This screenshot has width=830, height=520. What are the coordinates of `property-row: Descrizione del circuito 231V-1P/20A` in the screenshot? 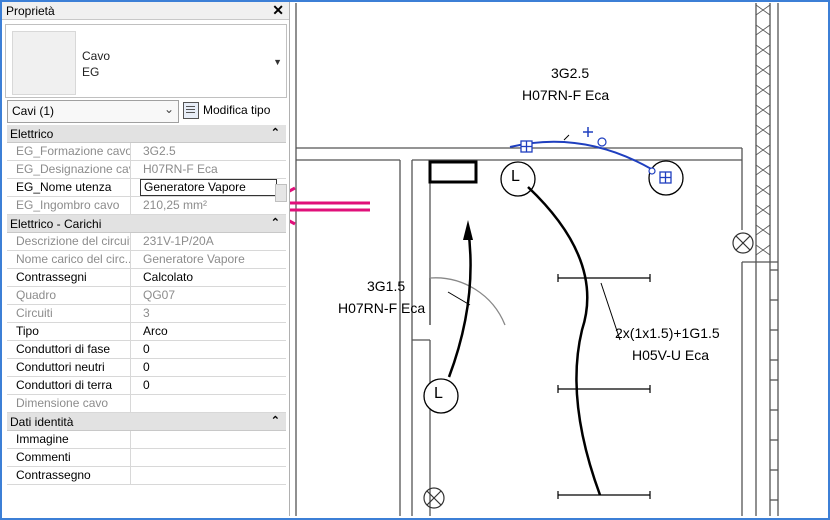 It's located at (146, 242).